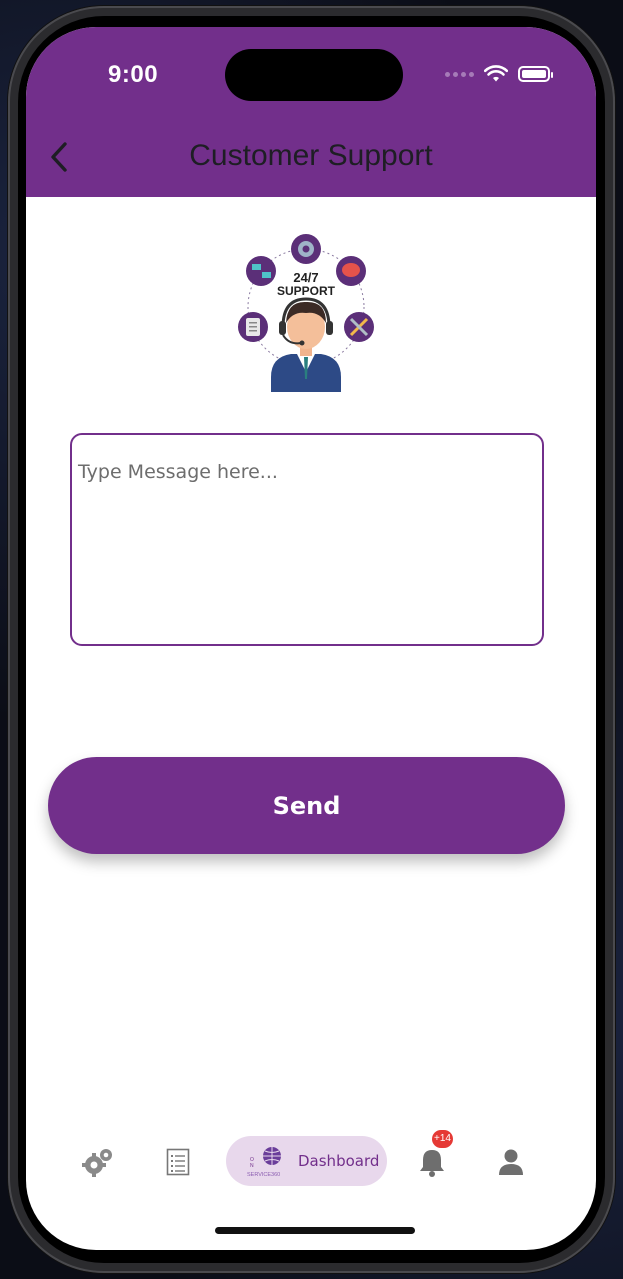  I want to click on list-document-icon, so click(178, 1162).